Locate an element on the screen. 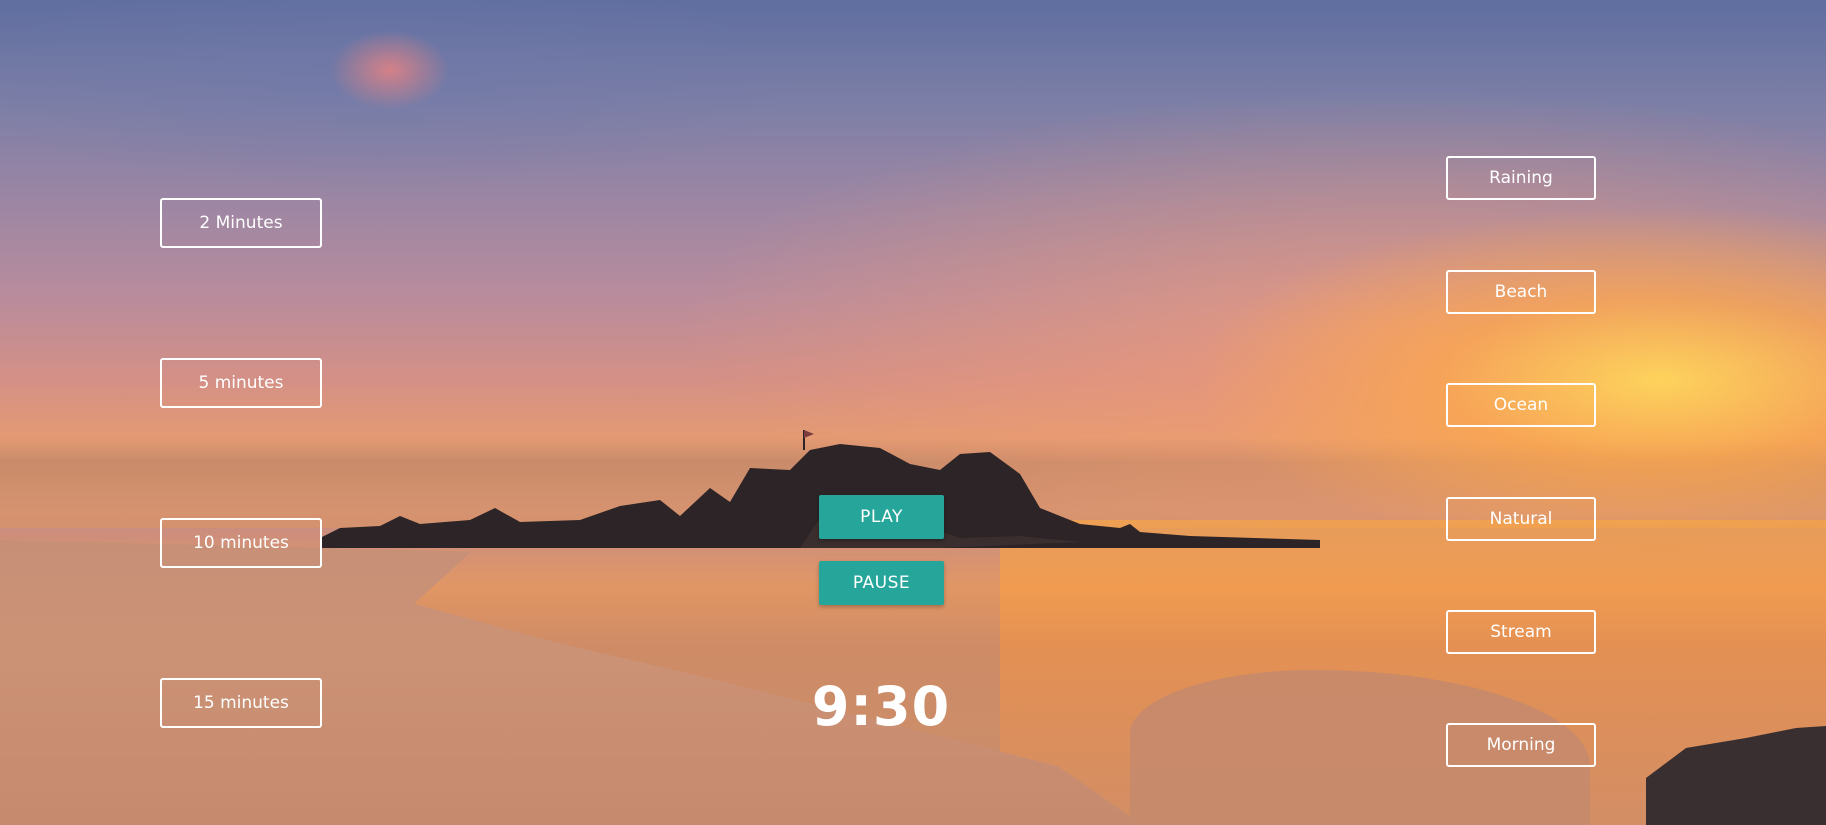 This screenshot has height=825, width=1826. pause-label: PAUSE is located at coordinates (881, 583).